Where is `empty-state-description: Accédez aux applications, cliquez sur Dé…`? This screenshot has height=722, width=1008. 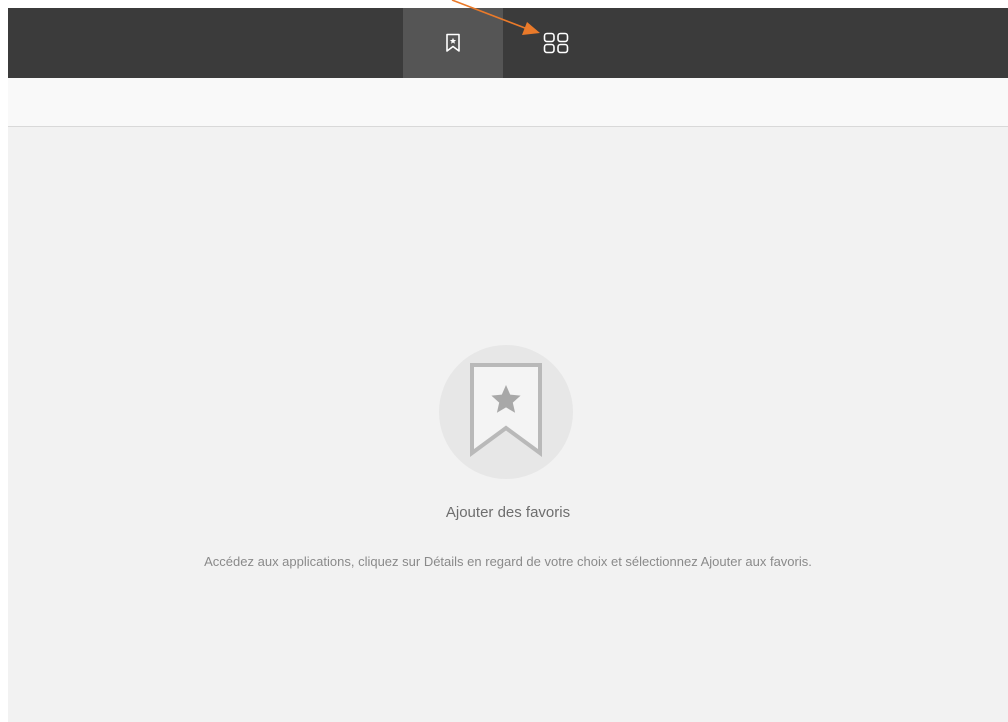 empty-state-description: Accédez aux applications, cliquez sur Dé… is located at coordinates (508, 561).